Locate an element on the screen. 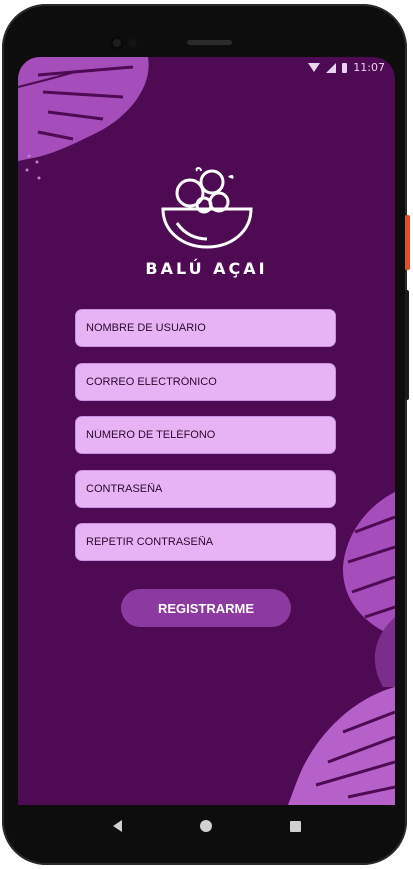  android-navigation-bar is located at coordinates (206, 826).